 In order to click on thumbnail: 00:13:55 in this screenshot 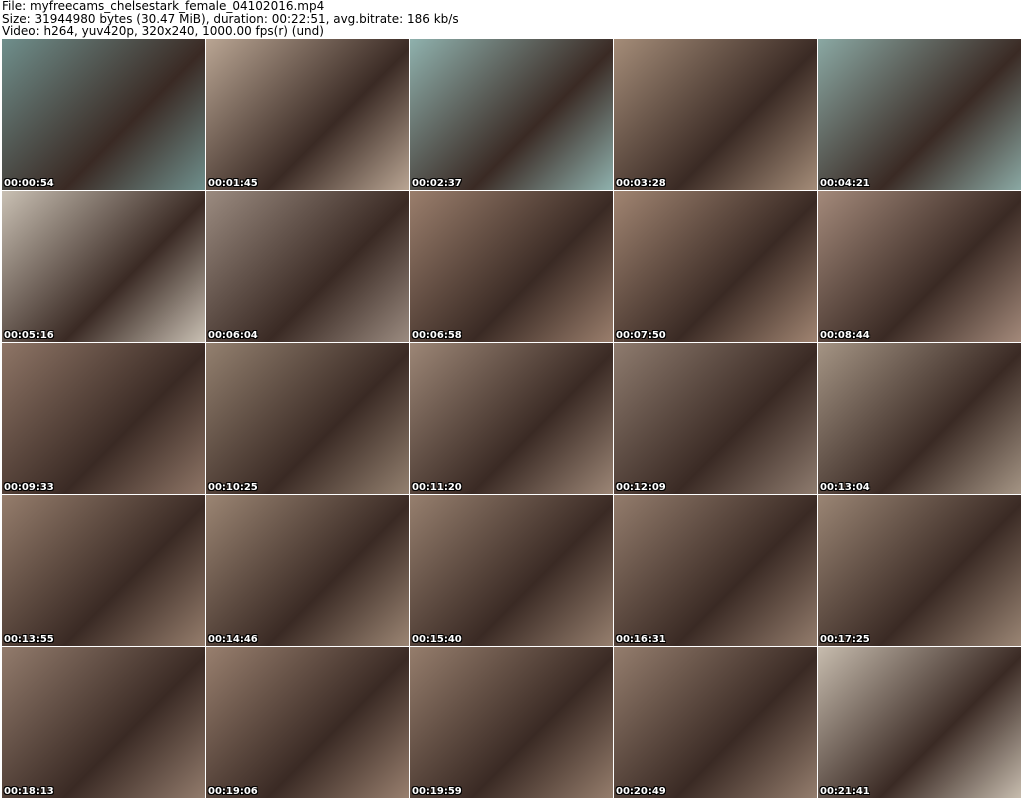, I will do `click(103, 570)`.